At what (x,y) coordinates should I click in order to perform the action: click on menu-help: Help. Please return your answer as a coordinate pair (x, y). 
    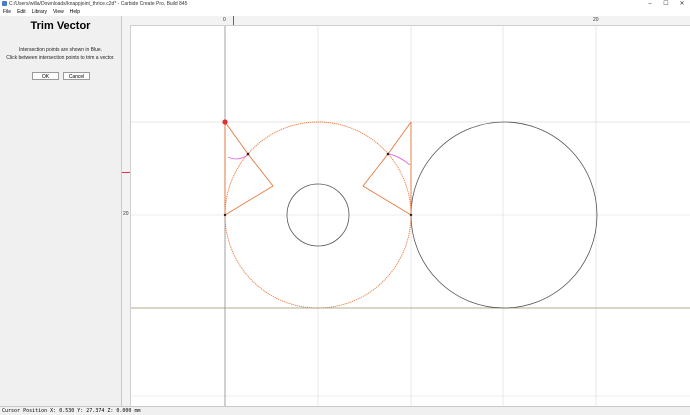
    Looking at the image, I should click on (75, 12).